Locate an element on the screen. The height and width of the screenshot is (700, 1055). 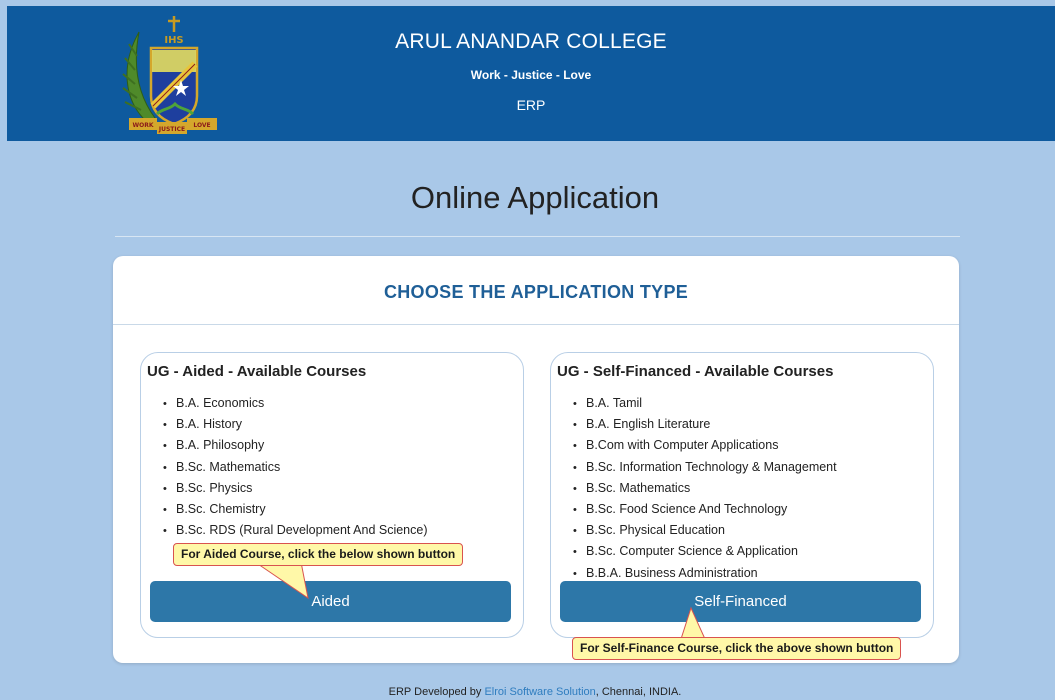
aided-callout-pointer is located at coordinates (281, 580).